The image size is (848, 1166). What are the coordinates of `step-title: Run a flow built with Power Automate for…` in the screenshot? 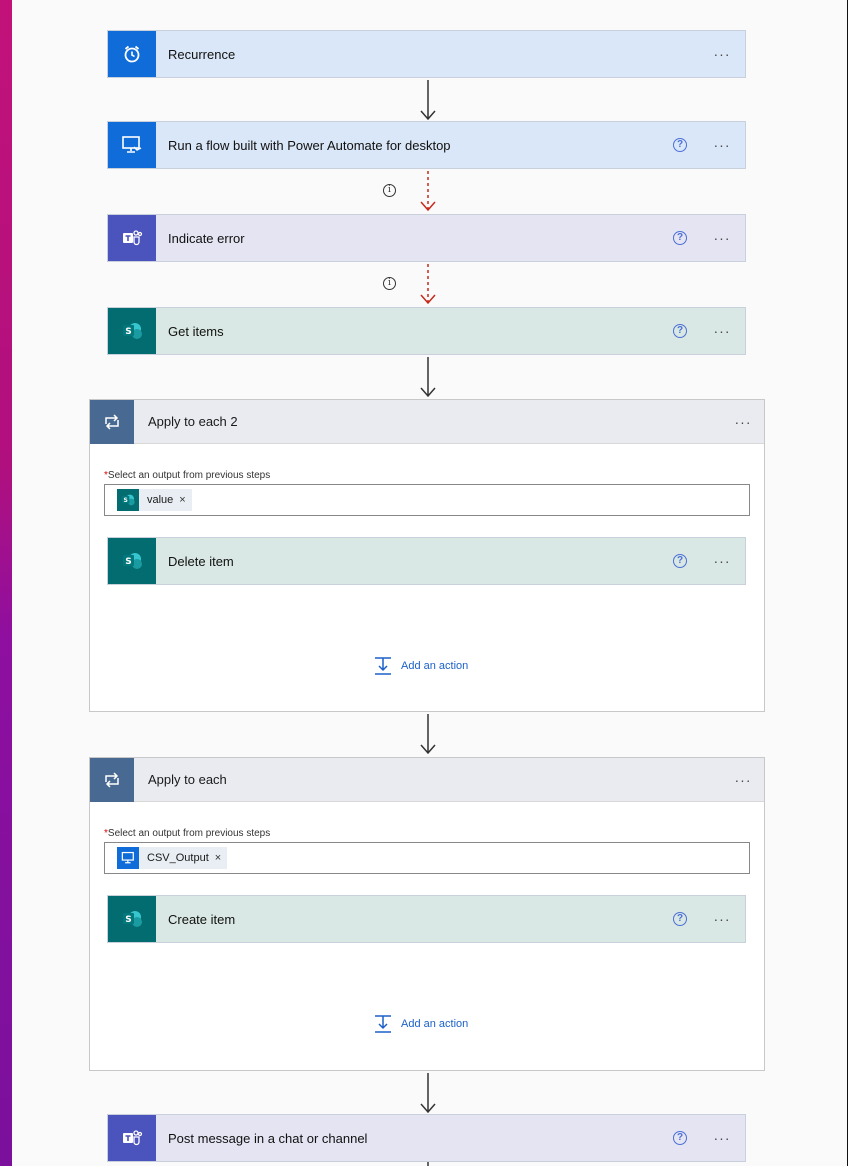 It's located at (309, 145).